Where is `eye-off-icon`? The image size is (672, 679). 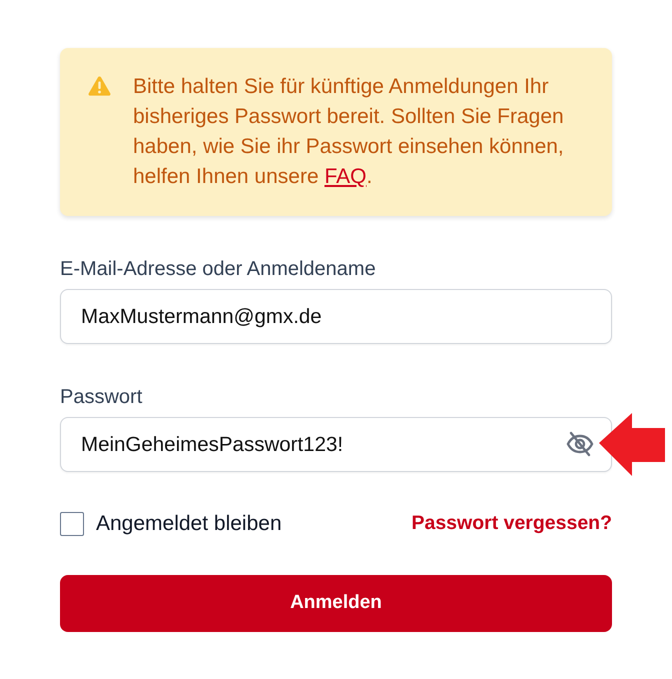
eye-off-icon is located at coordinates (580, 444).